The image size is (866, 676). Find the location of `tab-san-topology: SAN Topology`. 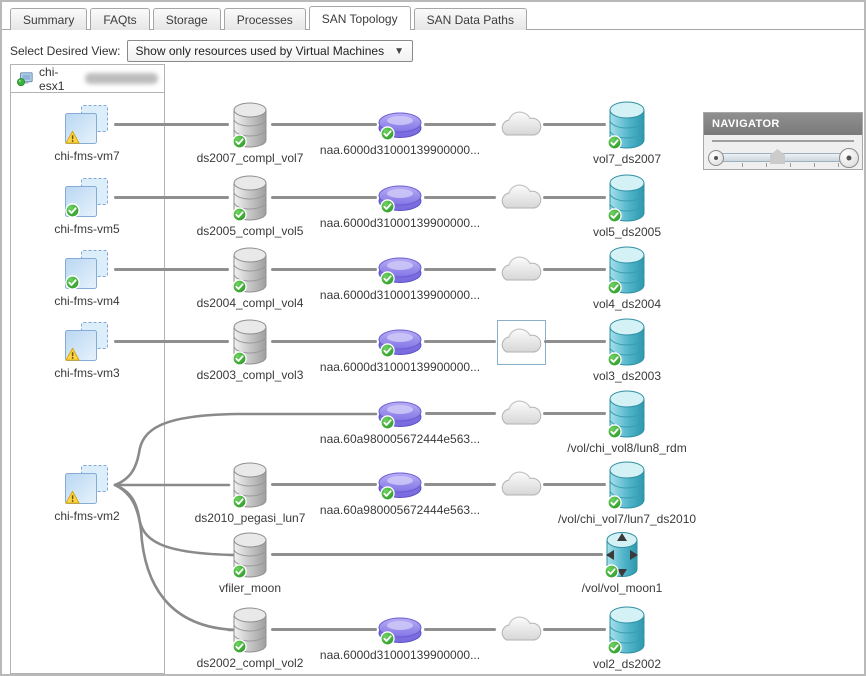

tab-san-topology: SAN Topology is located at coordinates (359, 18).